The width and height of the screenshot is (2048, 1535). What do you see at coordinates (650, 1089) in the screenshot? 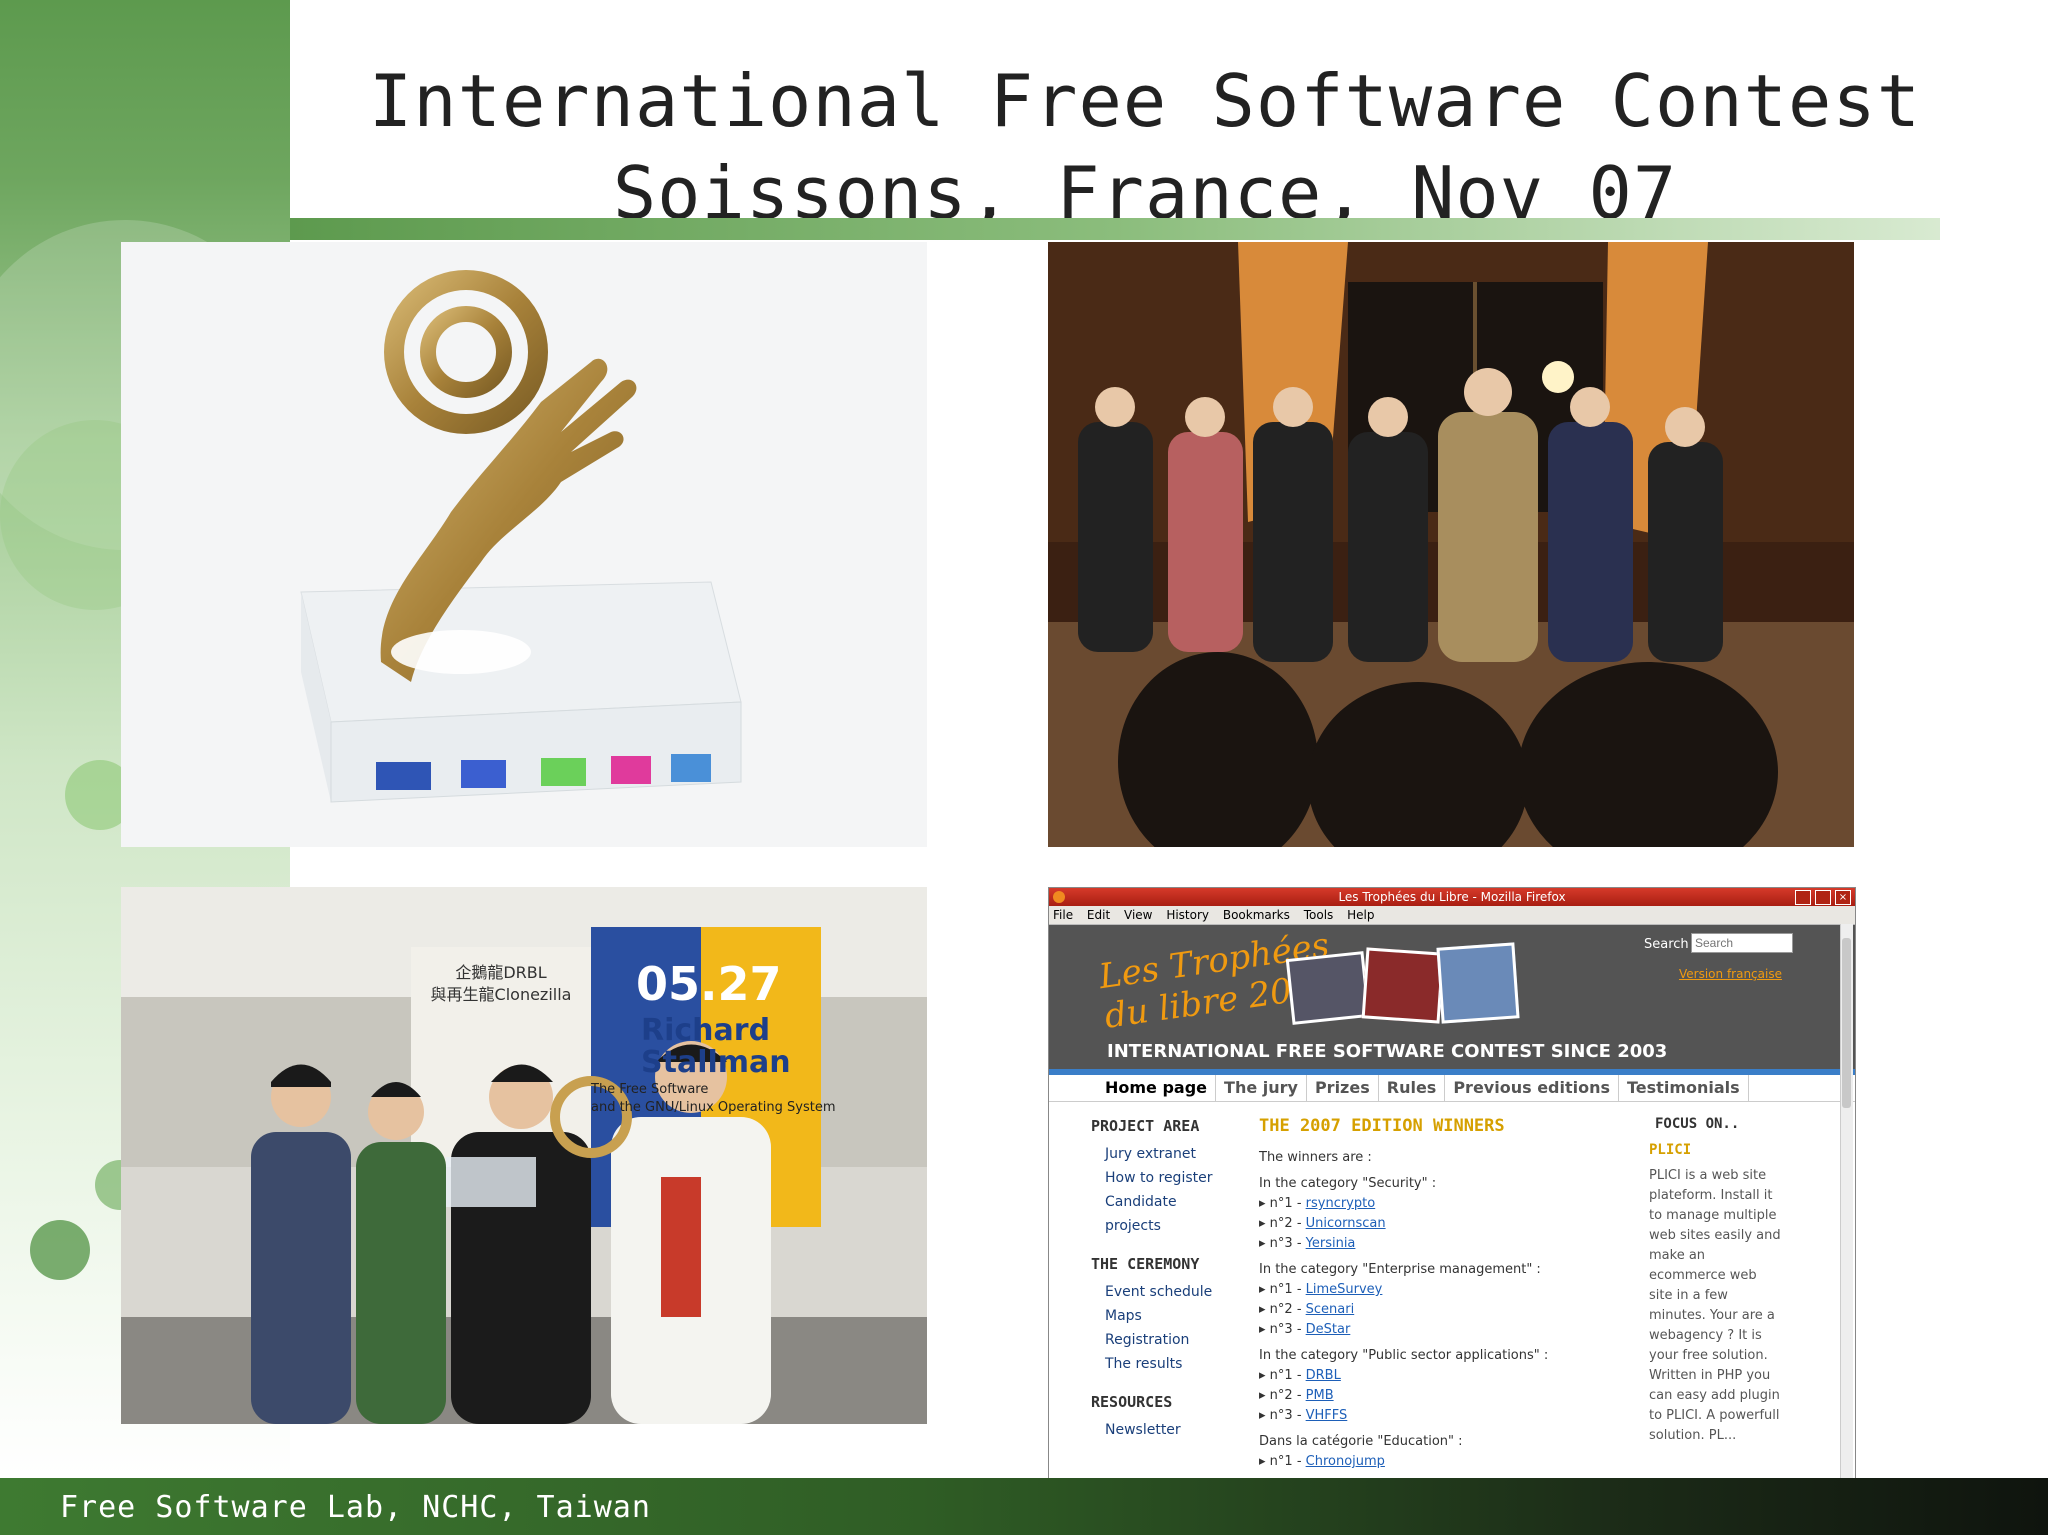
I see `poster-line1: The Free Software` at bounding box center [650, 1089].